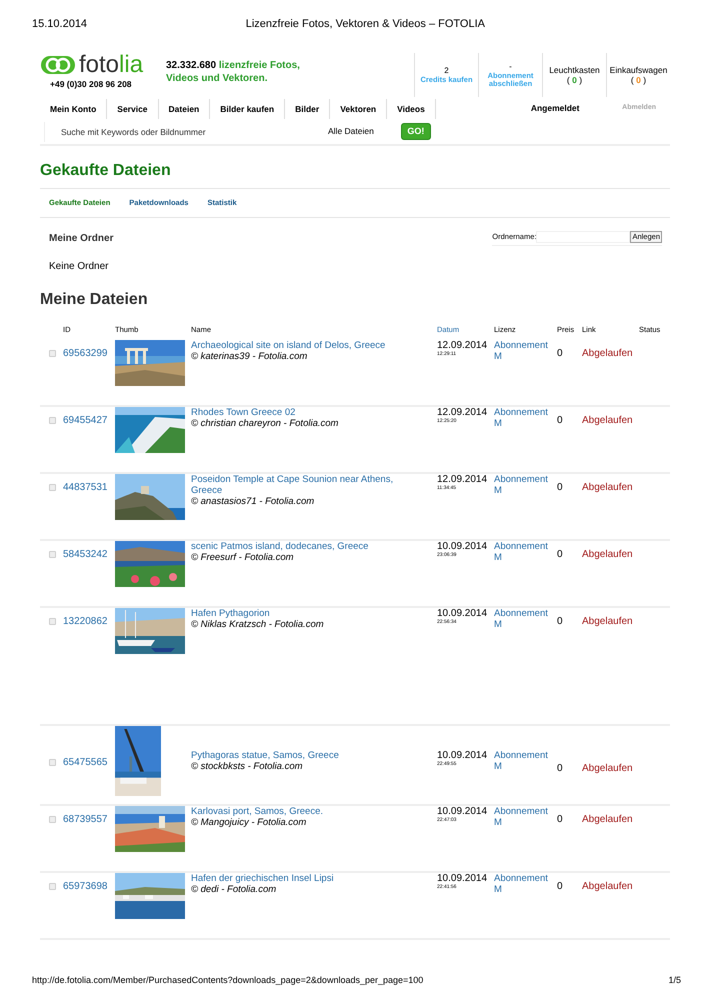 This screenshot has height=1000, width=707. What do you see at coordinates (351, 131) in the screenshot?
I see `scope-dropdown: Alle Dateien` at bounding box center [351, 131].